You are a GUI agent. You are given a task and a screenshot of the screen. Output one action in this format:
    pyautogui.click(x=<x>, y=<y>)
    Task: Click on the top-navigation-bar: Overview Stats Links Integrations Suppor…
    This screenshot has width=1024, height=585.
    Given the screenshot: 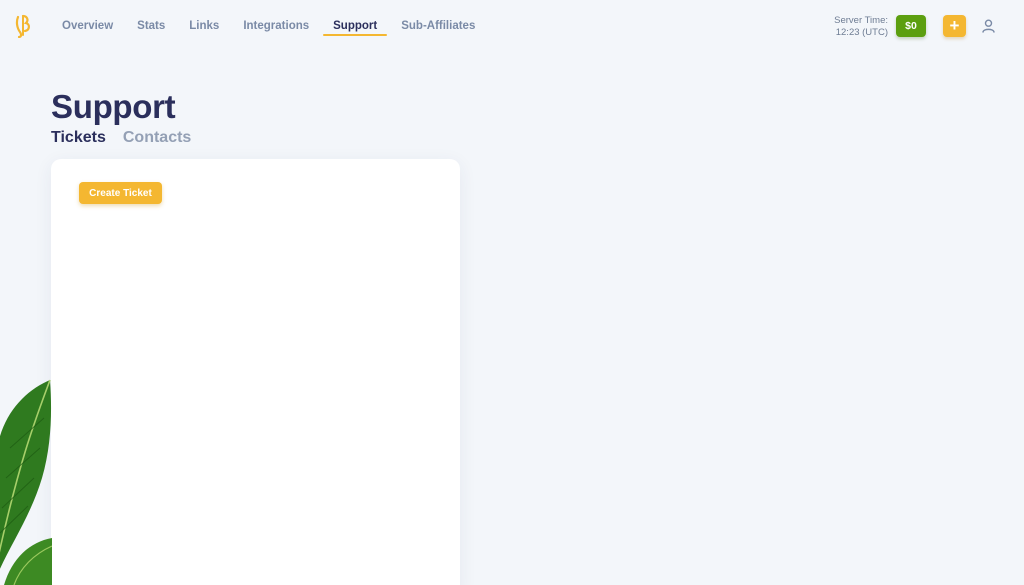 What is the action you would take?
    pyautogui.click(x=512, y=26)
    